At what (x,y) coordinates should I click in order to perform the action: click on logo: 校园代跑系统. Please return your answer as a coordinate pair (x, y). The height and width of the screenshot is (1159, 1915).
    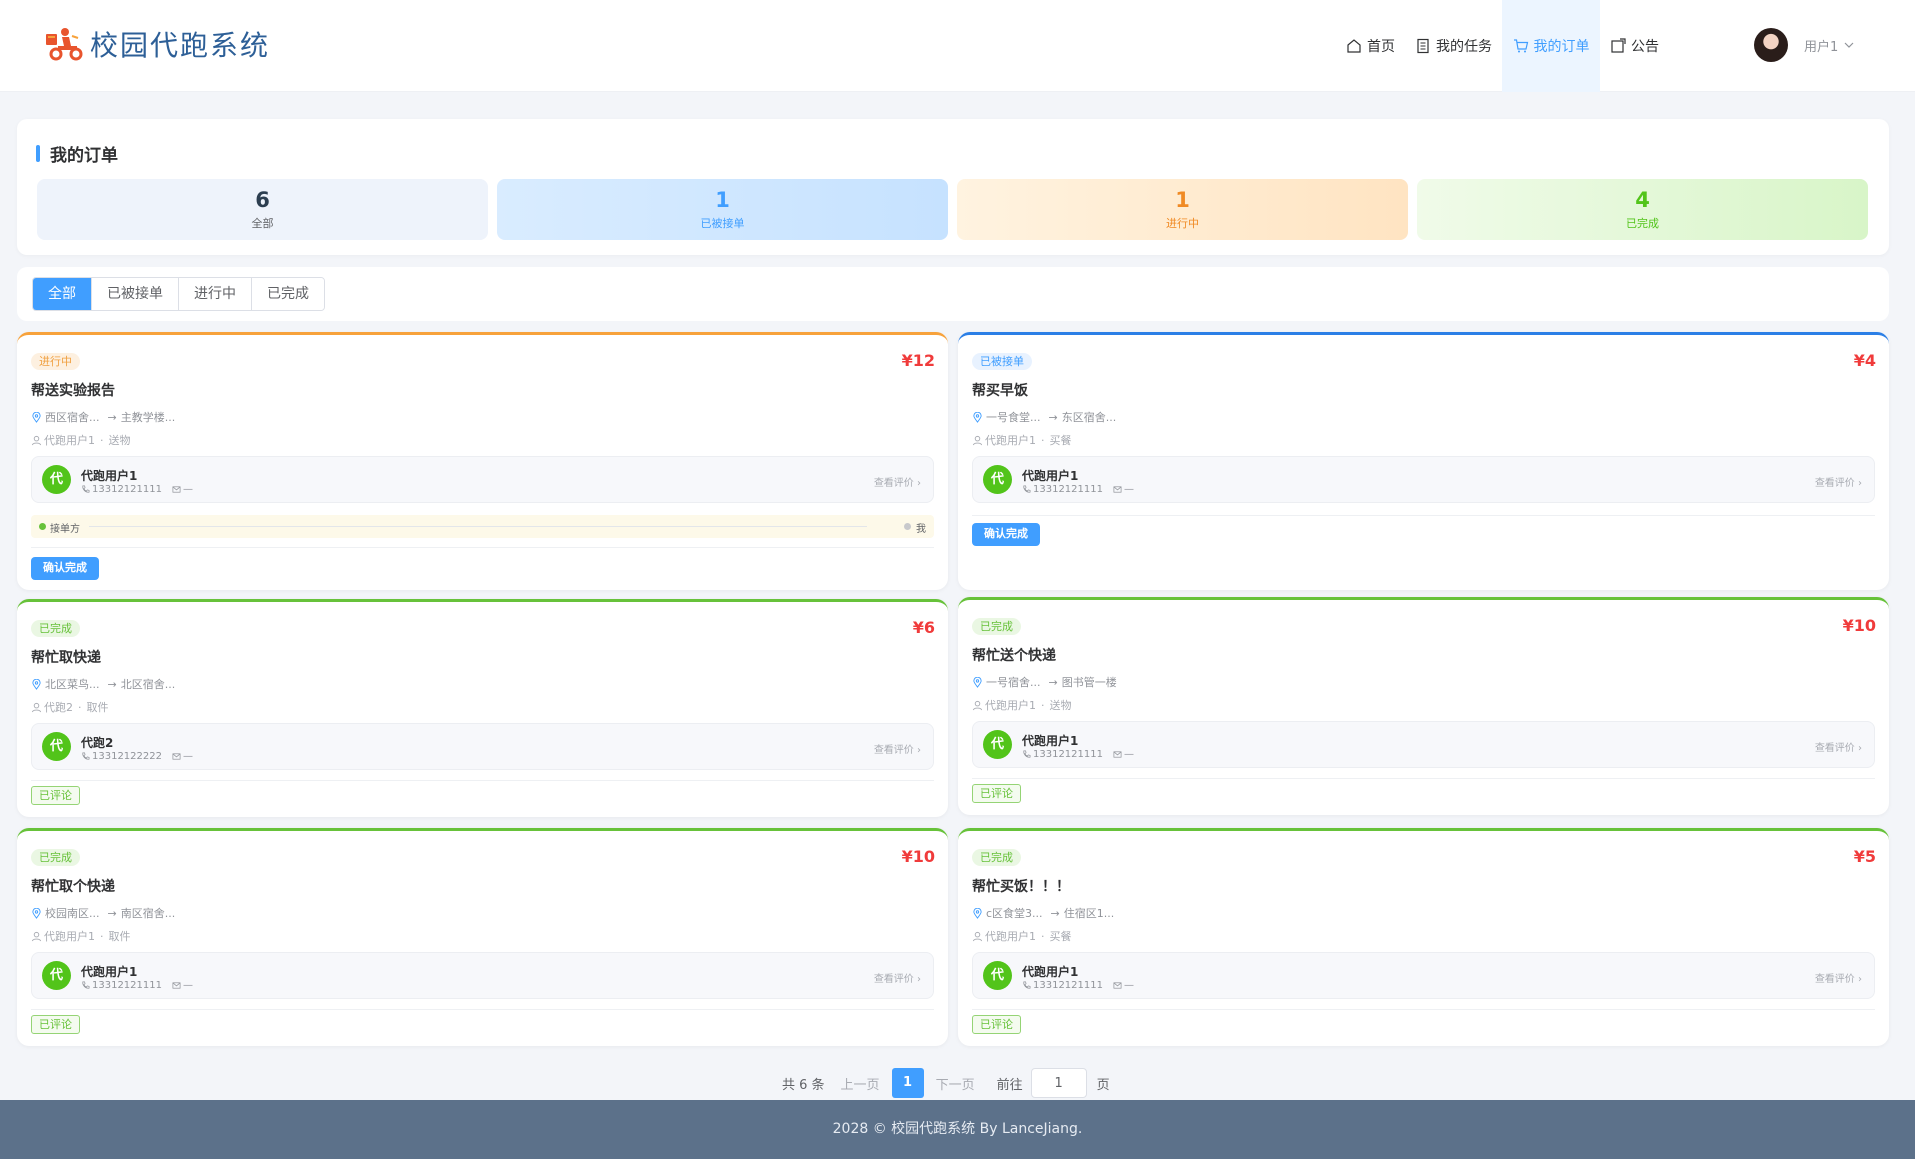
    Looking at the image, I should click on (157, 44).